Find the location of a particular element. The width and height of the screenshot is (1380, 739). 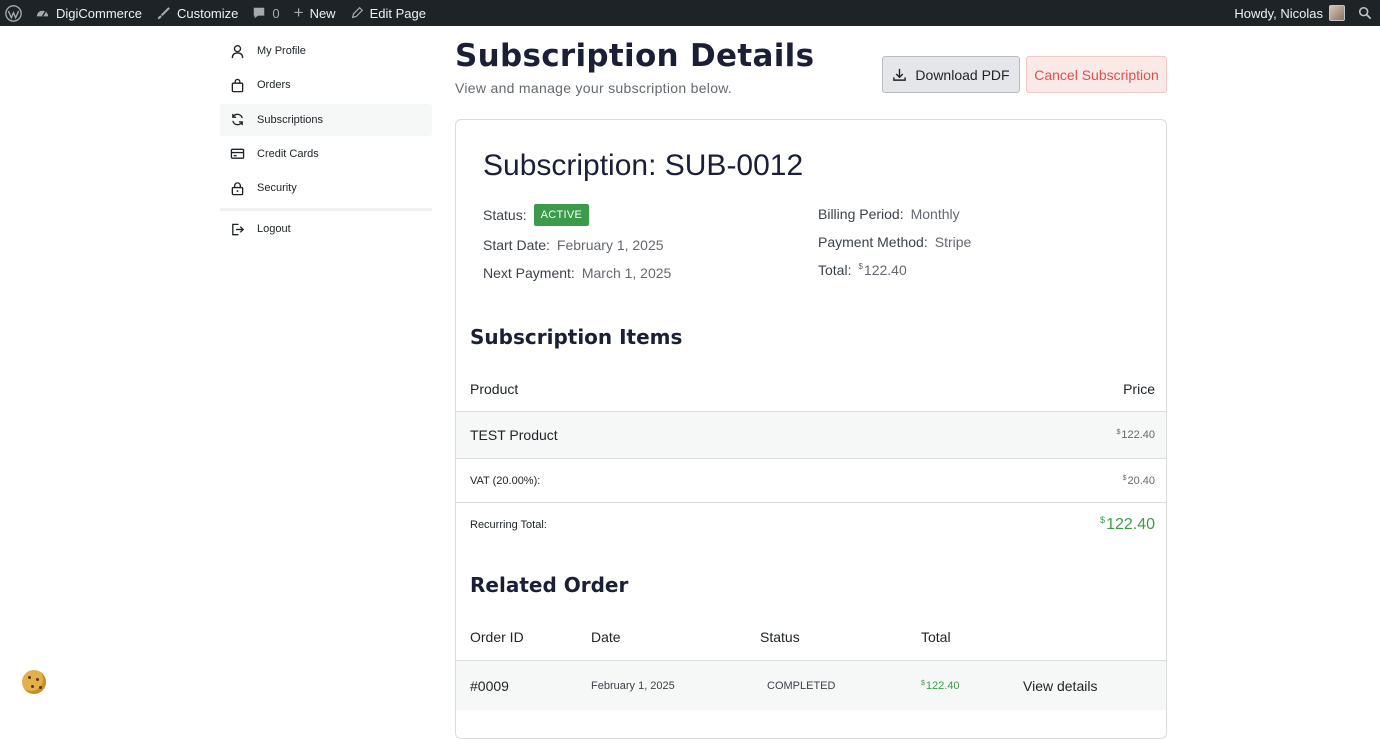

subscription-items-title: Subscription Items is located at coordinates (576, 337).